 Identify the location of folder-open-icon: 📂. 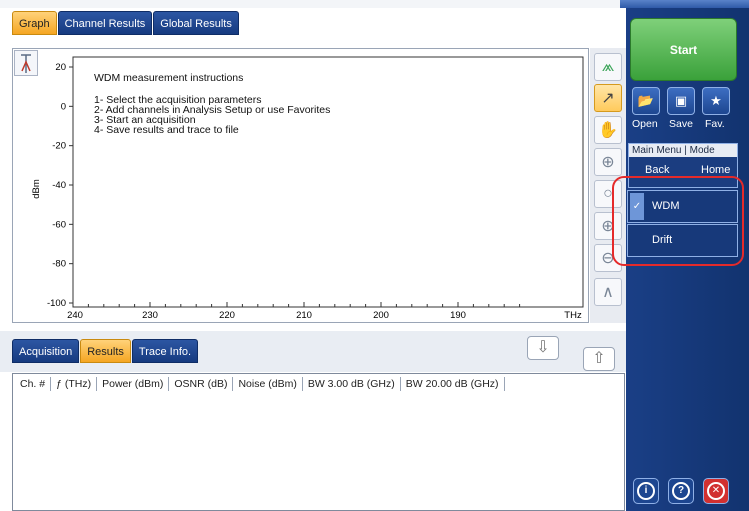
(646, 100).